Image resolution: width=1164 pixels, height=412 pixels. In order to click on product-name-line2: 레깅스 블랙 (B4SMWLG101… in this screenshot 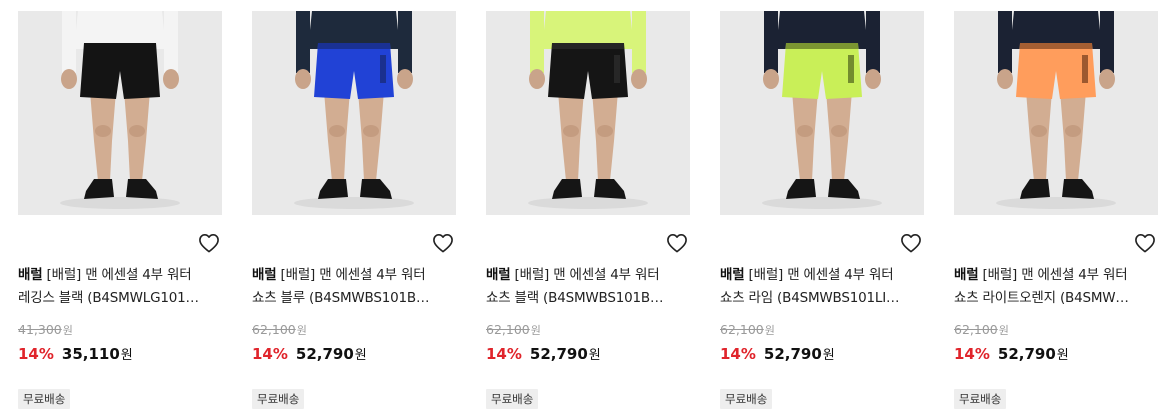, I will do `click(108, 298)`.